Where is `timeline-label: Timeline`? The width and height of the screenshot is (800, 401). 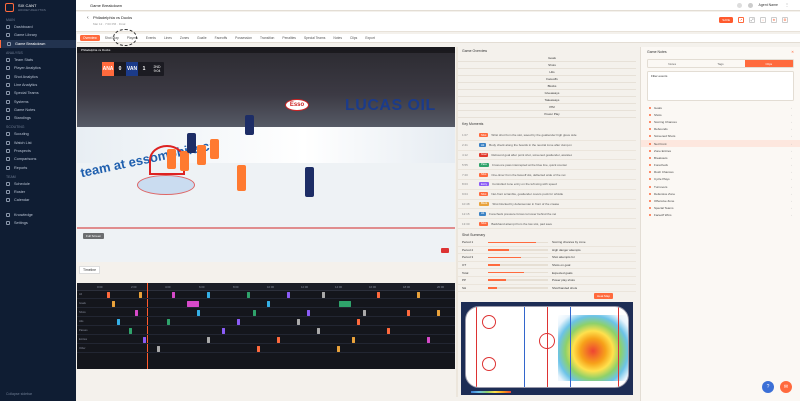
timeline-label: Timeline is located at coordinates (90, 270).